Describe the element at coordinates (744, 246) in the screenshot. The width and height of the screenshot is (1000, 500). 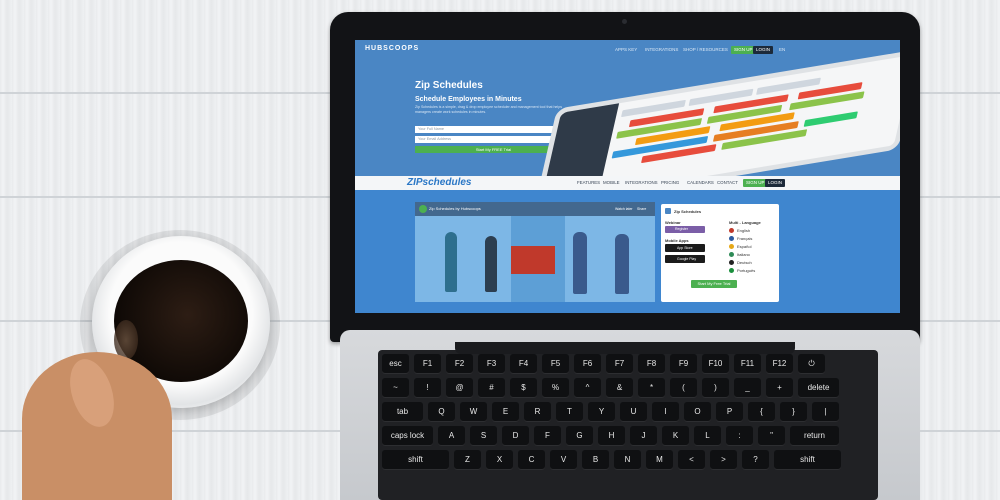
I see `language-spanish: Español` at that location.